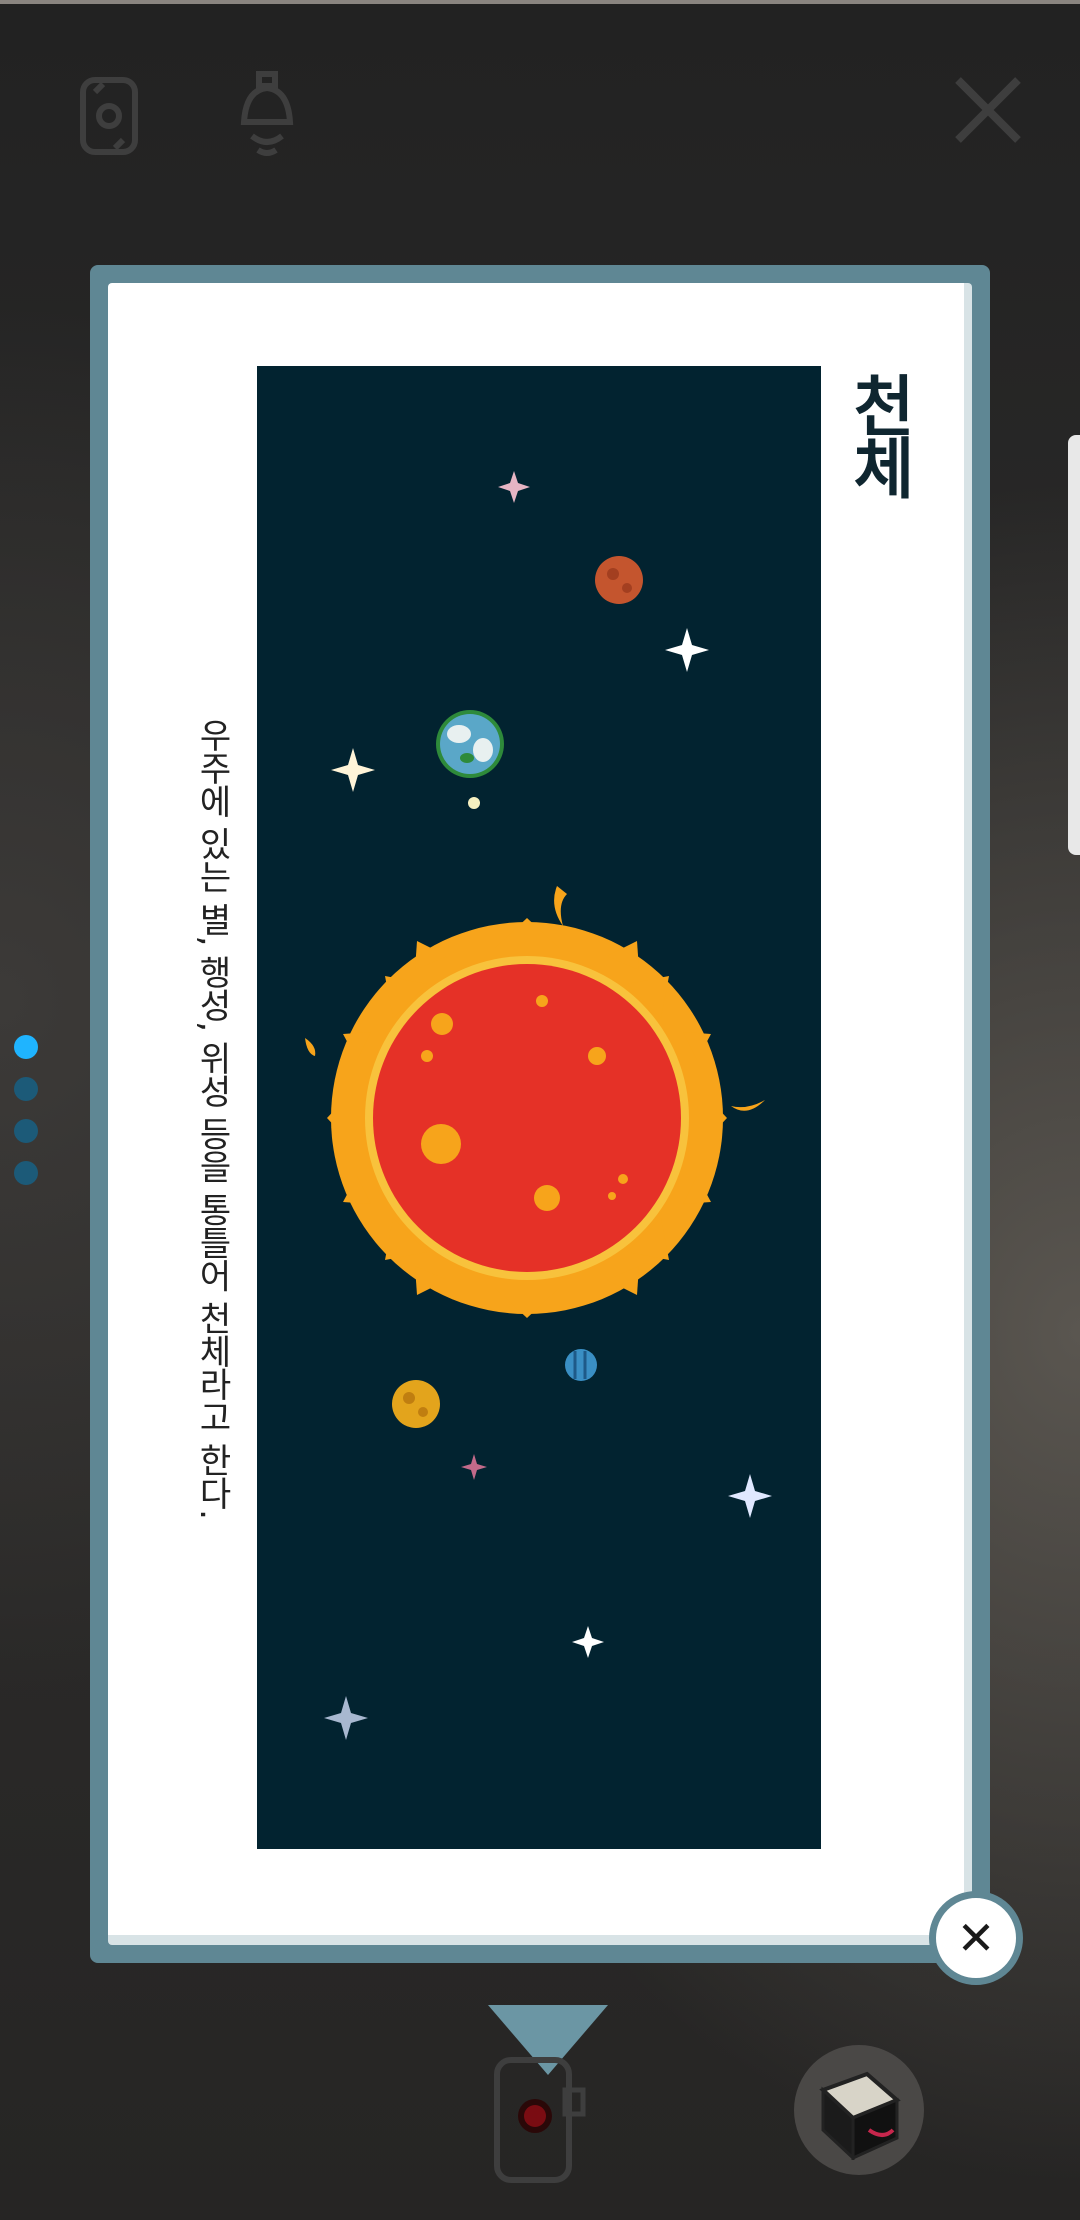 The width and height of the screenshot is (1080, 2220). What do you see at coordinates (988, 110) in the screenshot?
I see `close-icon` at bounding box center [988, 110].